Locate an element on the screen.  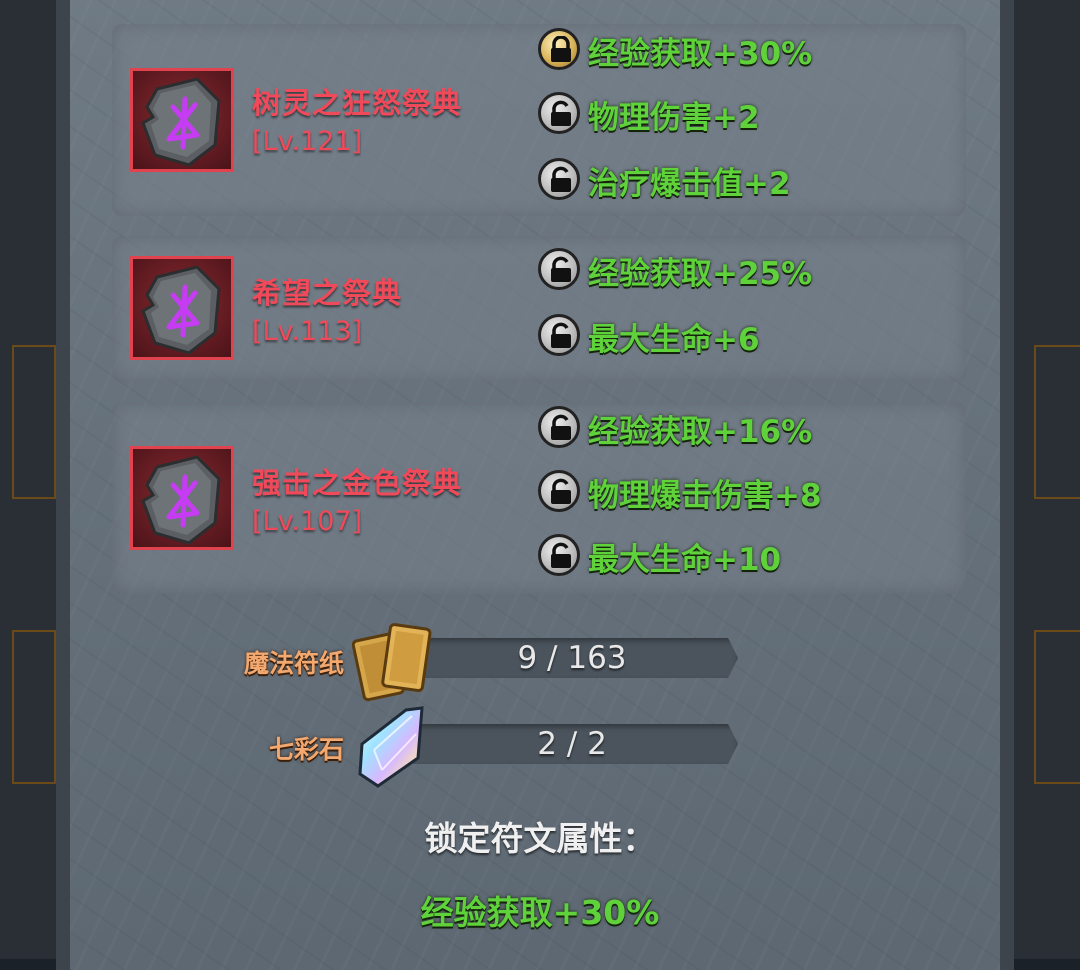
resource-amount: 2 / 2 is located at coordinates (572, 744).